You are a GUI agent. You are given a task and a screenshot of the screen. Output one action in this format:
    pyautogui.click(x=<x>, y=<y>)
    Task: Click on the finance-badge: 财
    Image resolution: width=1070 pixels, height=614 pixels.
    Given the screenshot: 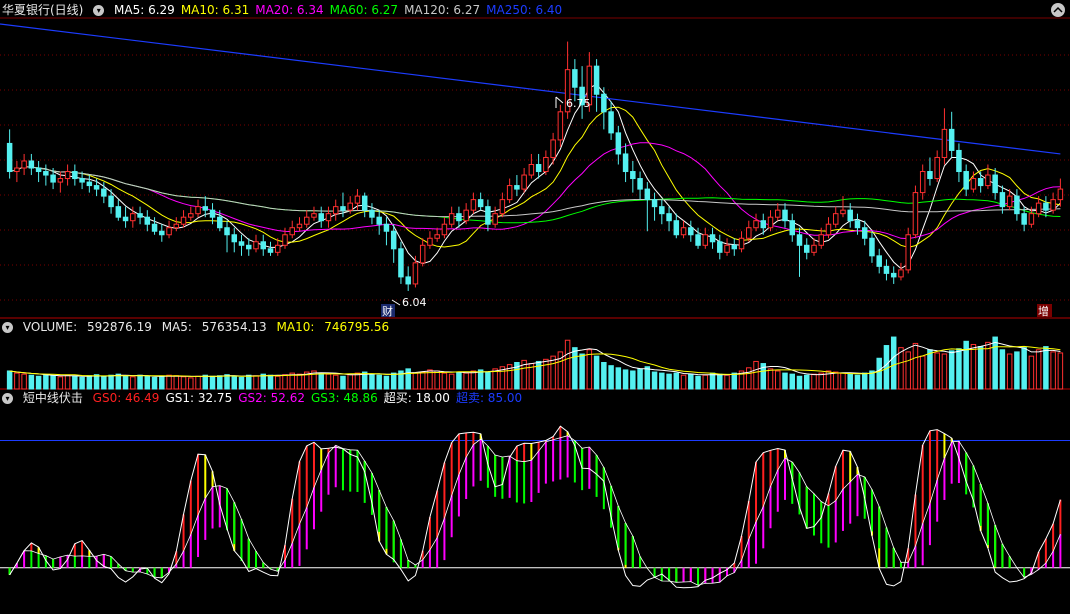 What is the action you would take?
    pyautogui.click(x=388, y=311)
    